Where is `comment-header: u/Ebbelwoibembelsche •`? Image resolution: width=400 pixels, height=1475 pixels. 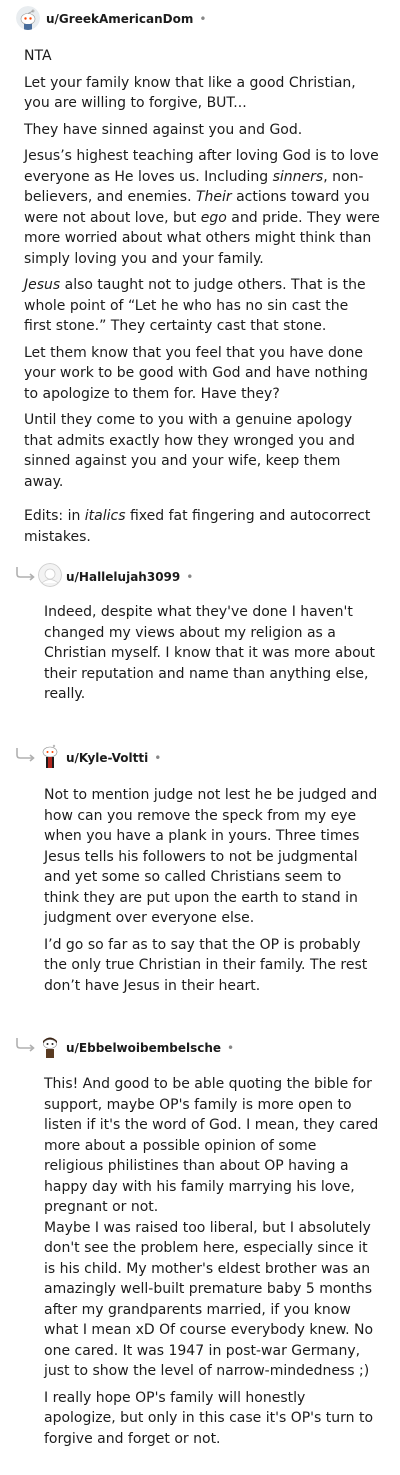
comment-header: u/Ebbelwoibembelsche • is located at coordinates (200, 1048).